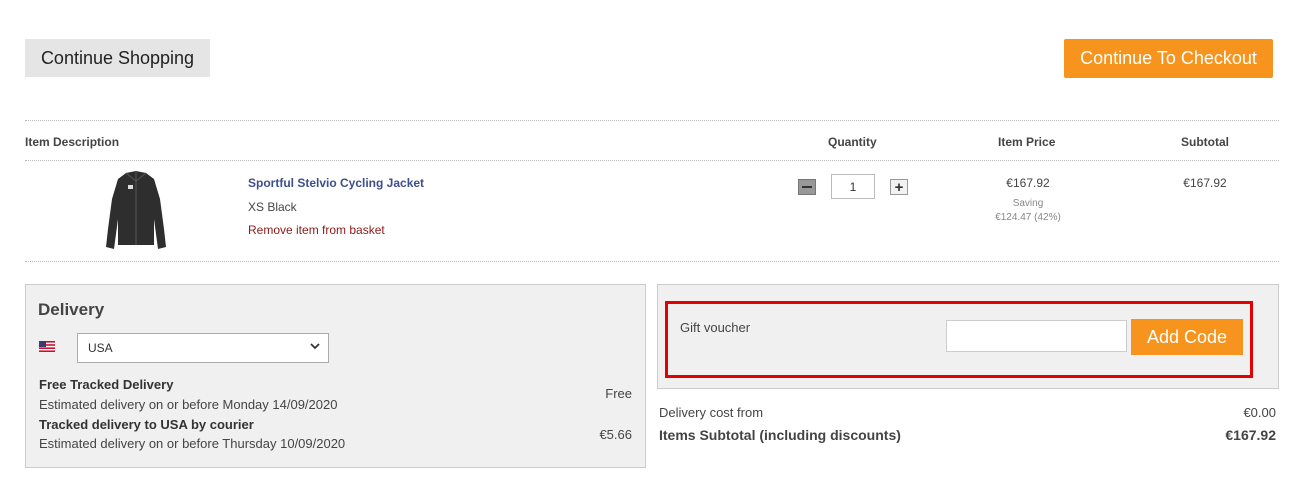  I want to click on country-select-value: USA, so click(100, 348).